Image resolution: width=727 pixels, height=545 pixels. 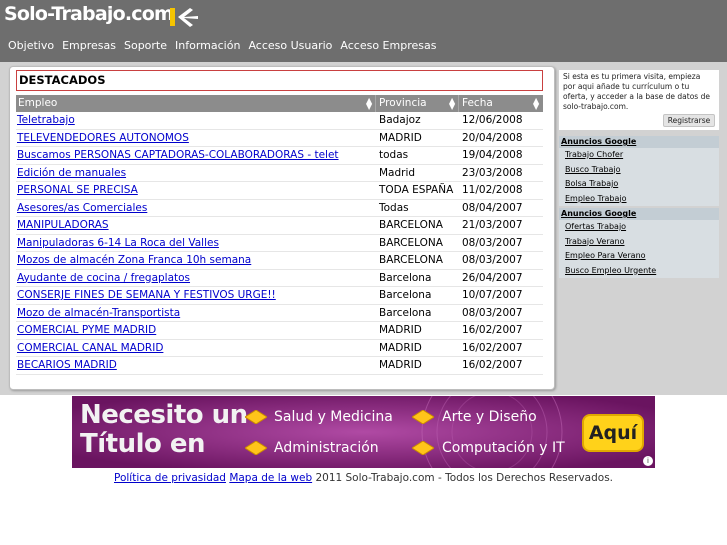 What do you see at coordinates (492, 172) in the screenshot?
I see `job-date: 23/03/2008` at bounding box center [492, 172].